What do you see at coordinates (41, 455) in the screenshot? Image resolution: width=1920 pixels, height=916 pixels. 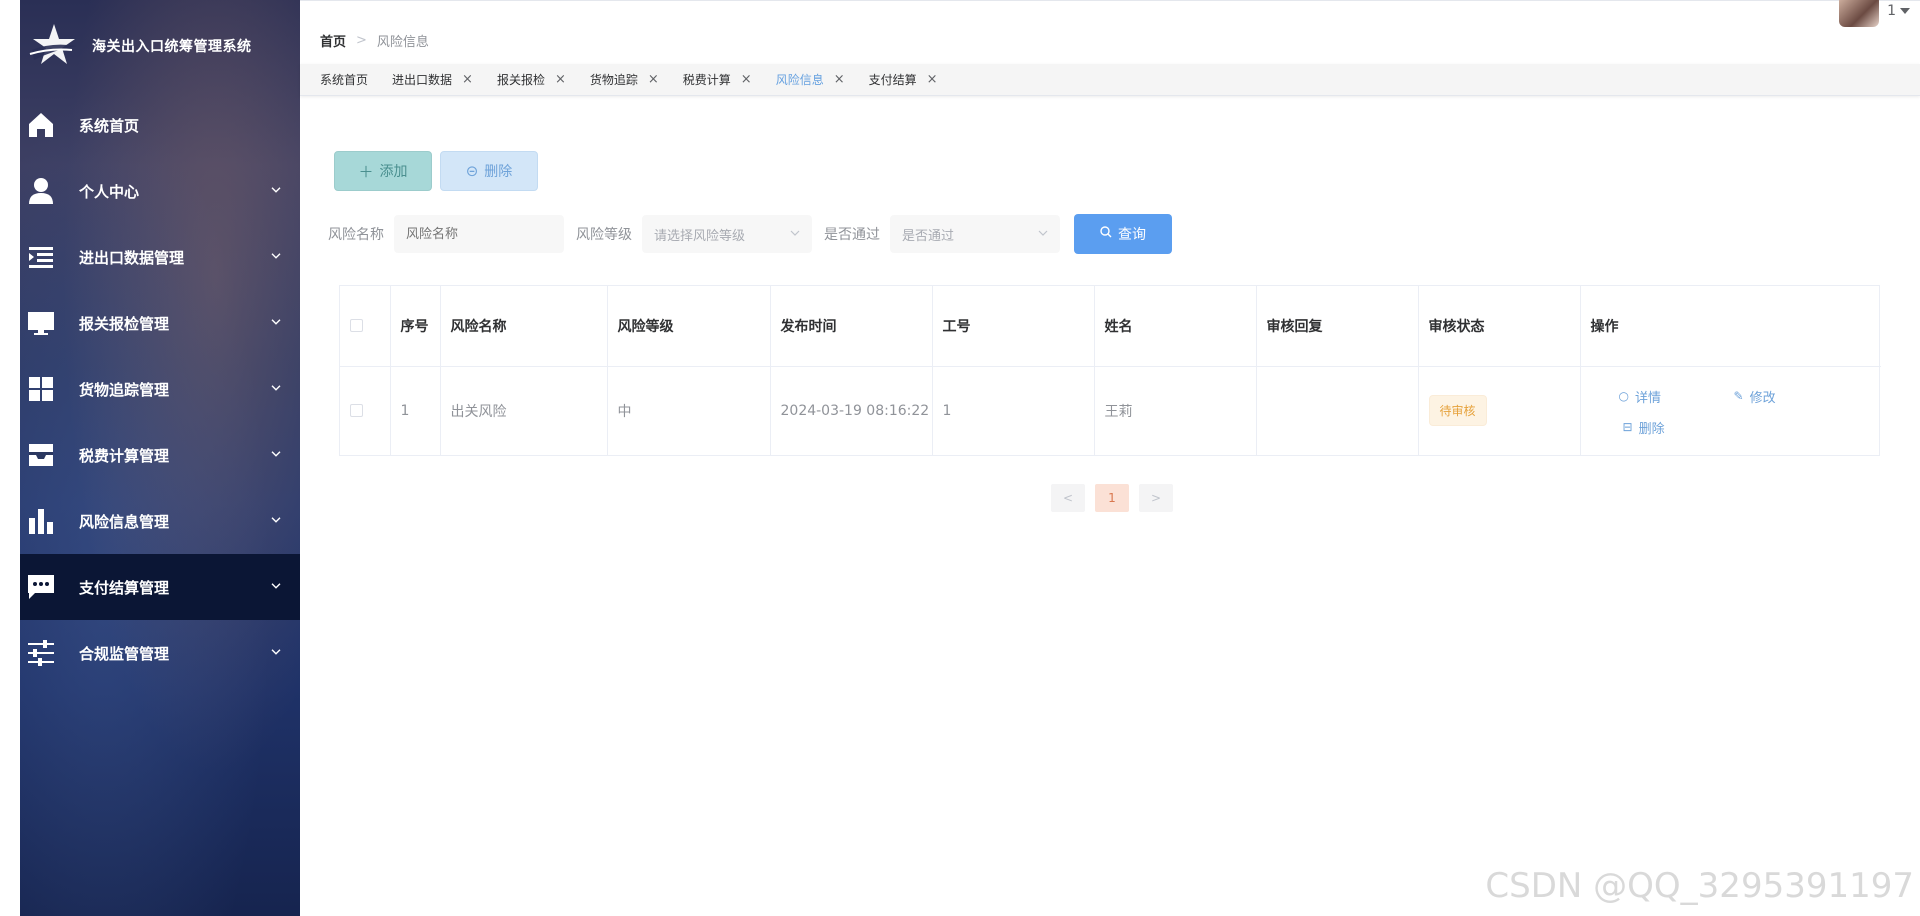 I see `inbox-icon` at bounding box center [41, 455].